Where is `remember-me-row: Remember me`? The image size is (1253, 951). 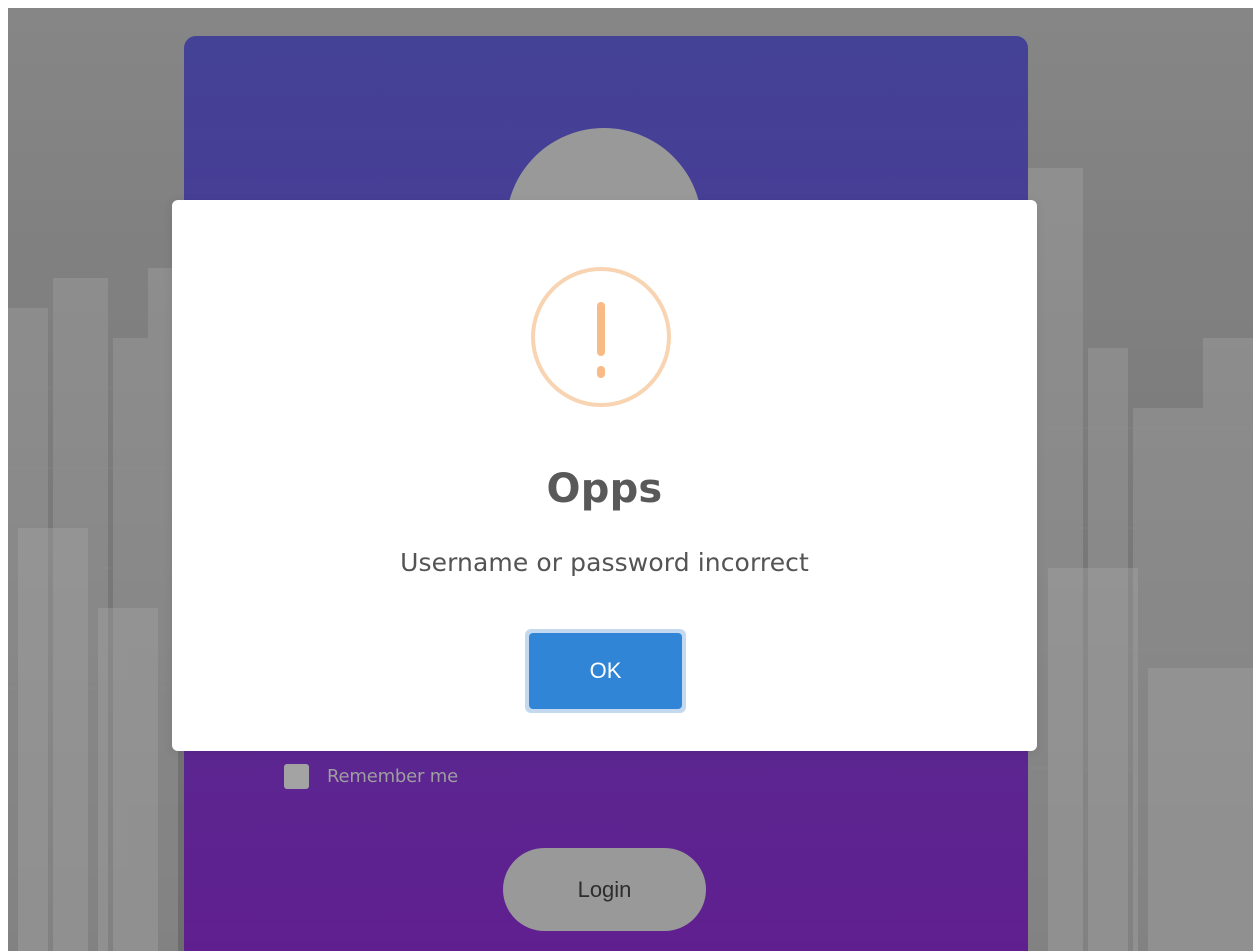
remember-me-row: Remember me is located at coordinates (371, 776).